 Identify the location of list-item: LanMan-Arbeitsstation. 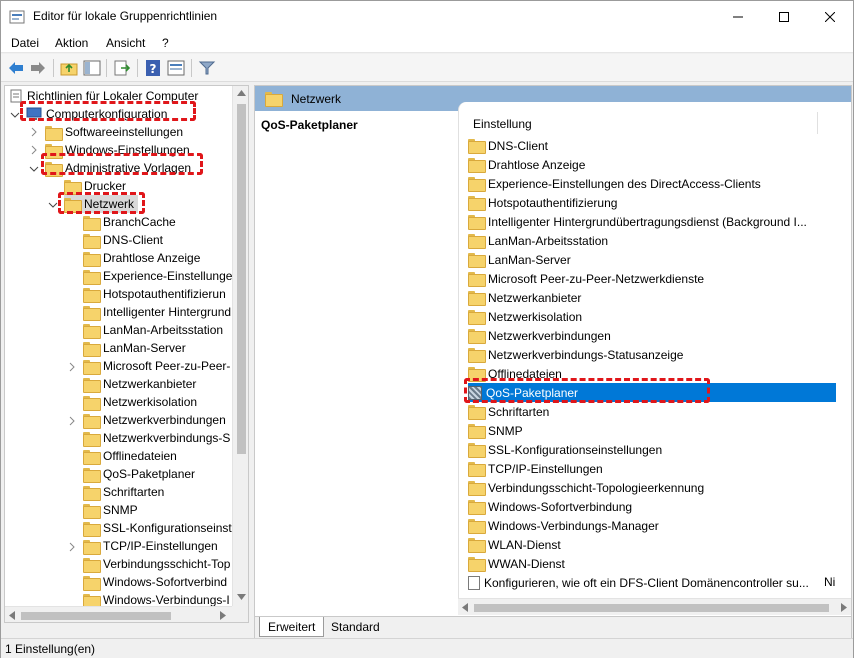
(652, 240).